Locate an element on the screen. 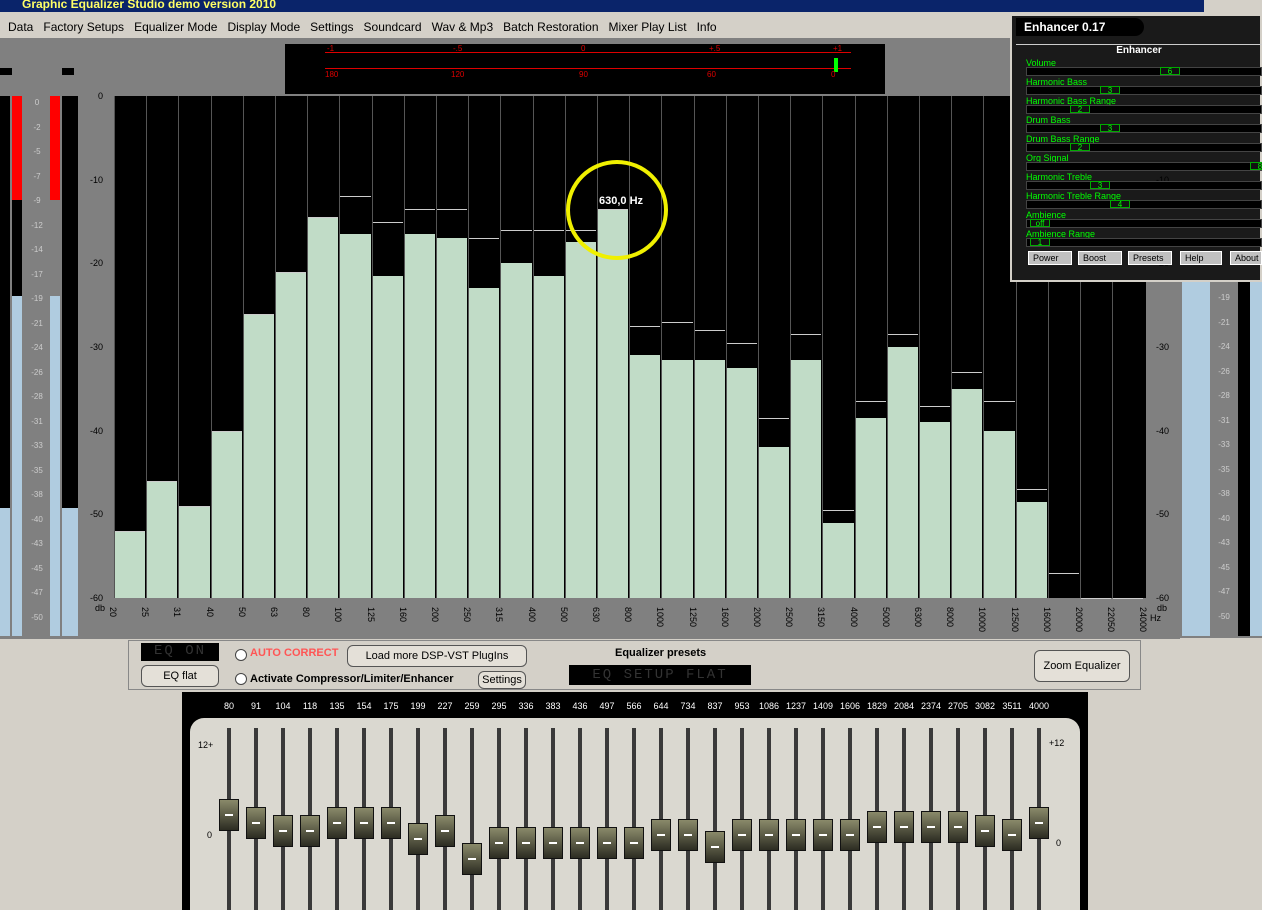  phase-top-tick: +.5 is located at coordinates (715, 48).